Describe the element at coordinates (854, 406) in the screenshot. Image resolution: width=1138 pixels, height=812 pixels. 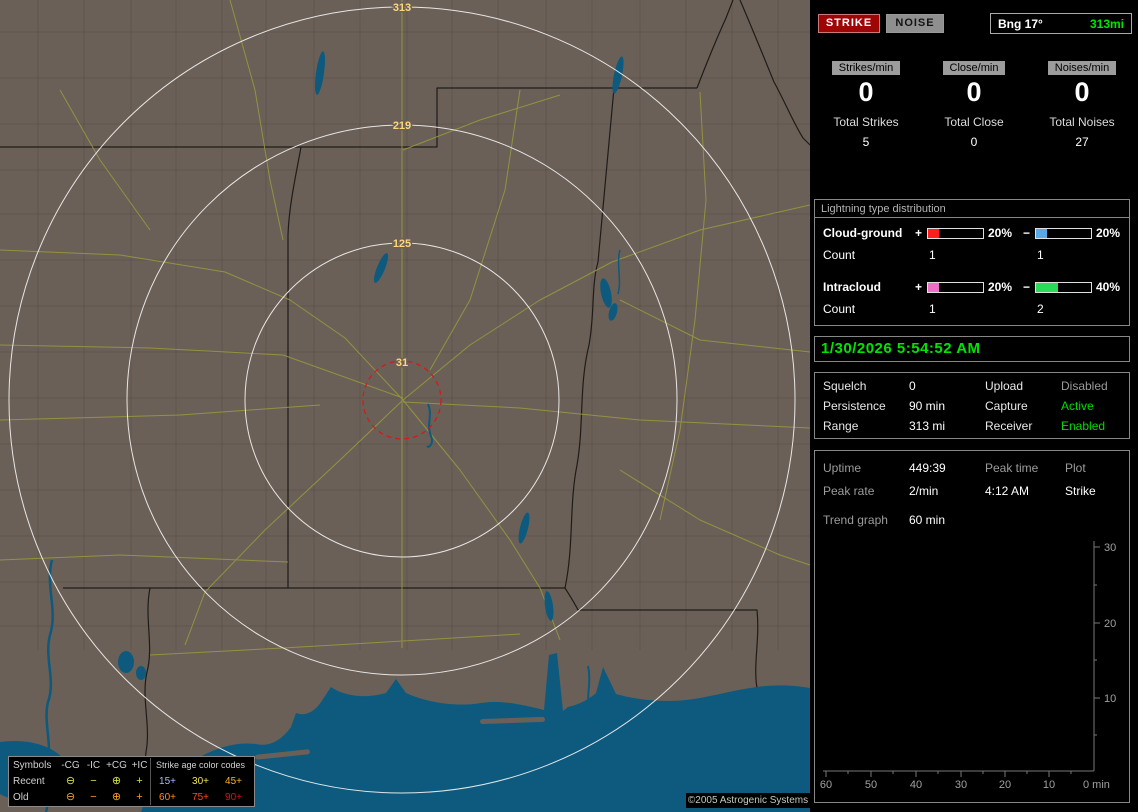
I see `persistence-label: Persistence` at that location.